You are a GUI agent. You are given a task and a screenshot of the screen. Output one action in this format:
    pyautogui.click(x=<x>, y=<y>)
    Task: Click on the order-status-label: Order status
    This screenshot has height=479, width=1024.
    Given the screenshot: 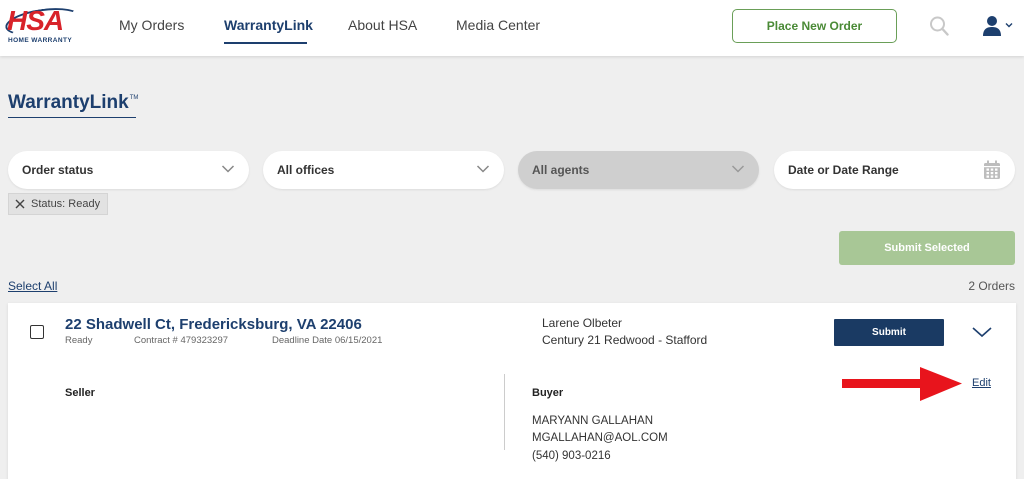 What is the action you would take?
    pyautogui.click(x=58, y=170)
    